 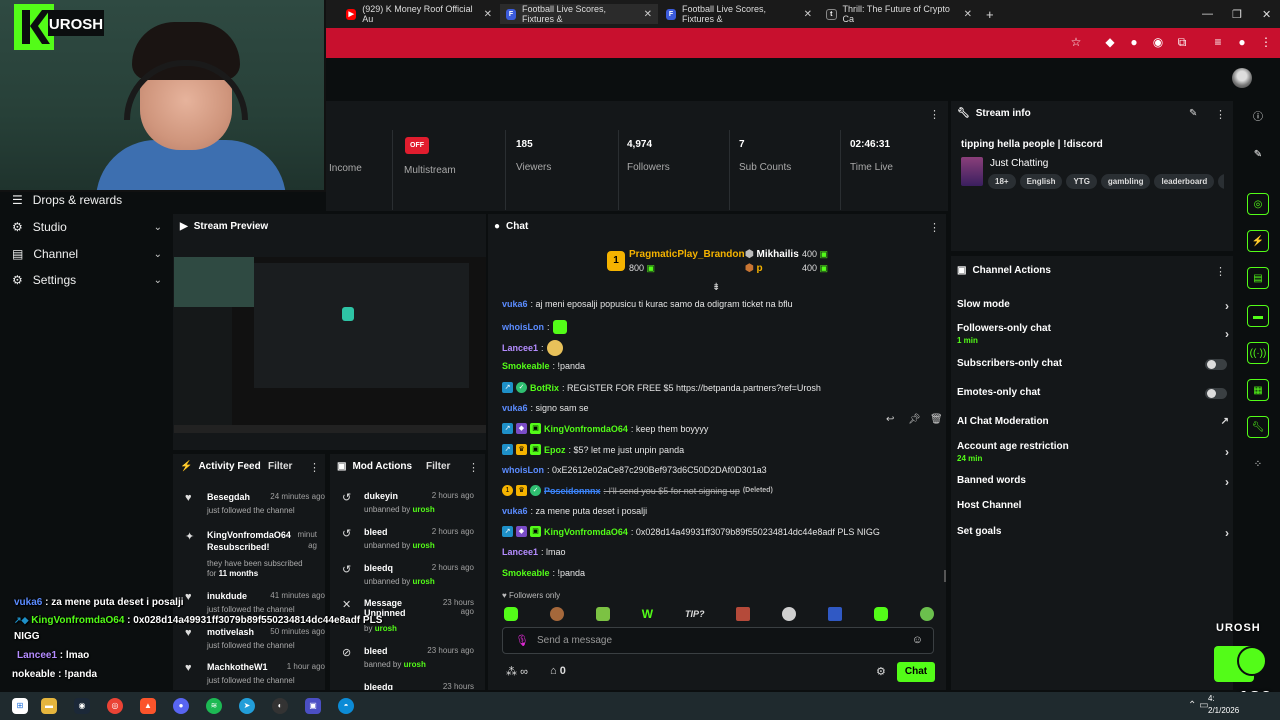 What do you see at coordinates (1216, 364) in the screenshot?
I see `subscribers-only-toggle` at bounding box center [1216, 364].